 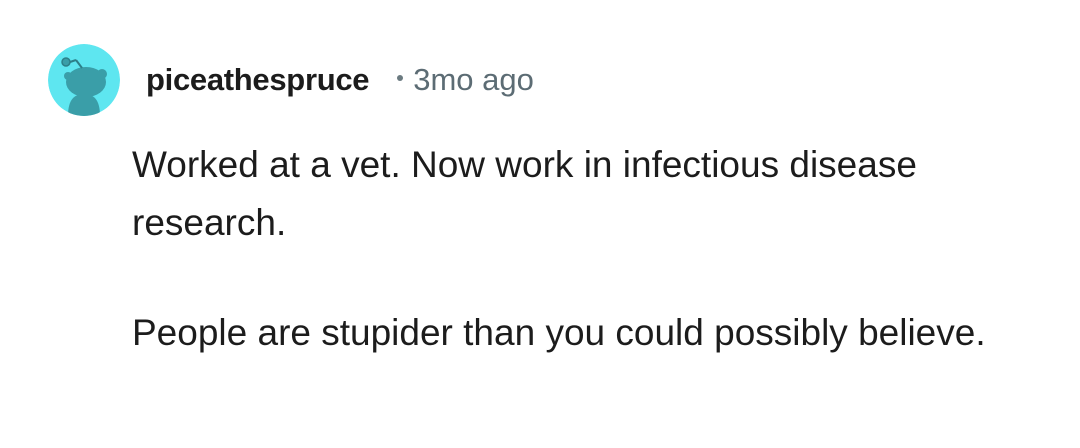 I want to click on timestamp: 3mo ago, so click(x=473, y=79).